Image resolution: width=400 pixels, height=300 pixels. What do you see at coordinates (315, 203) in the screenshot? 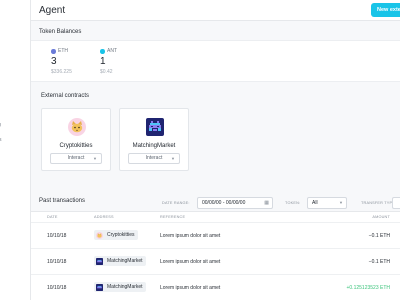
I see `token-select-value: All` at bounding box center [315, 203].